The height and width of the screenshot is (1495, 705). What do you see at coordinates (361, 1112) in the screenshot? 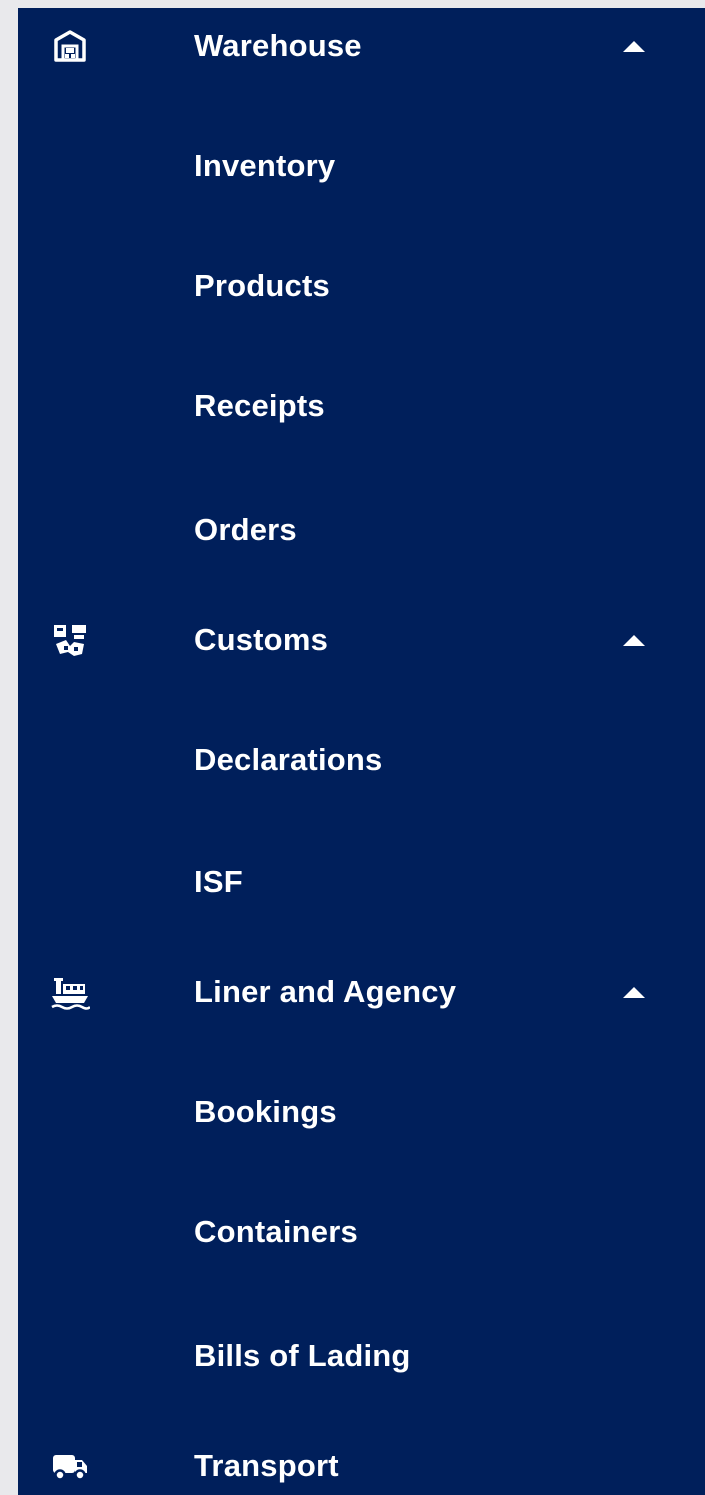
I see `nav-item-bookings: Bookings` at bounding box center [361, 1112].